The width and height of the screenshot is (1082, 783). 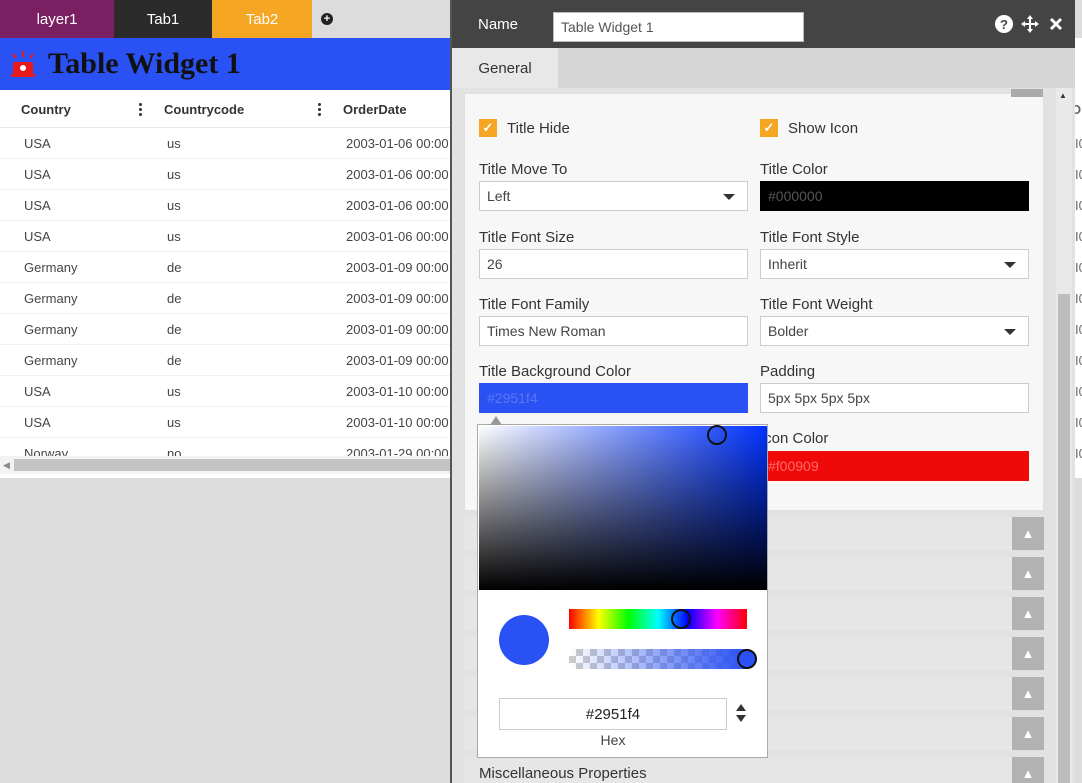 What do you see at coordinates (816, 304) in the screenshot?
I see `title-font-weight-label: Title Font Weight` at bounding box center [816, 304].